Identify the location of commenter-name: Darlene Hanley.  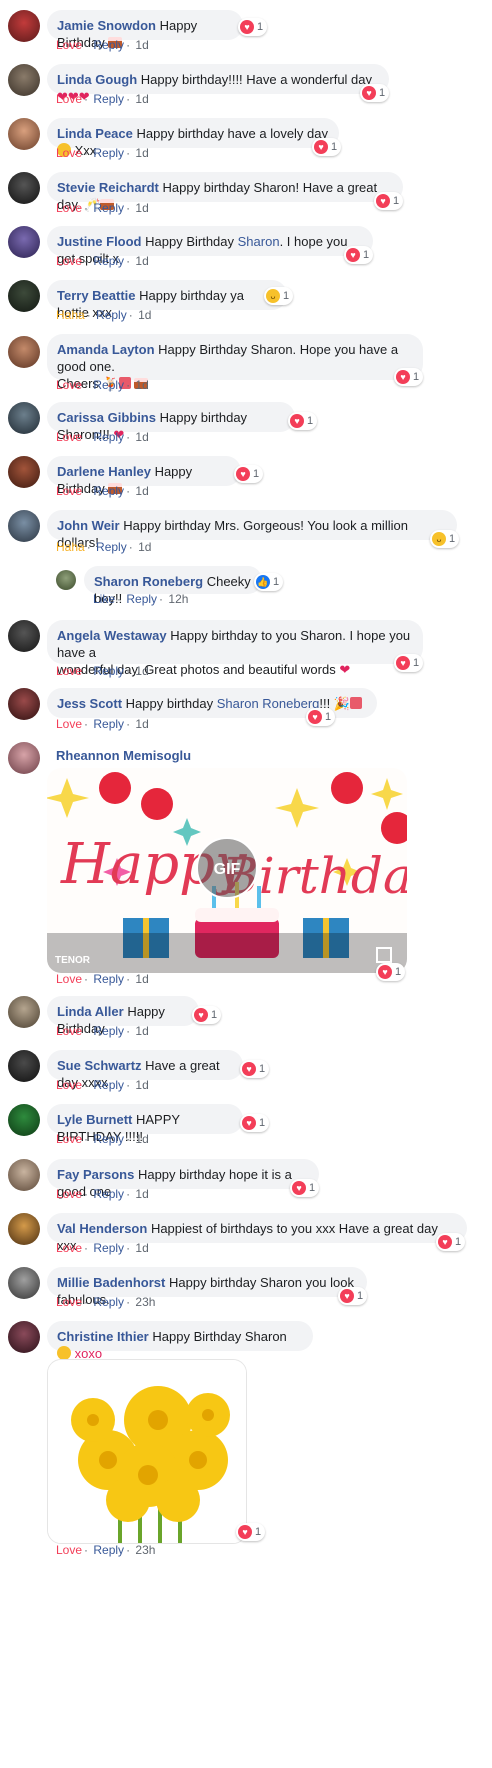
(104, 471).